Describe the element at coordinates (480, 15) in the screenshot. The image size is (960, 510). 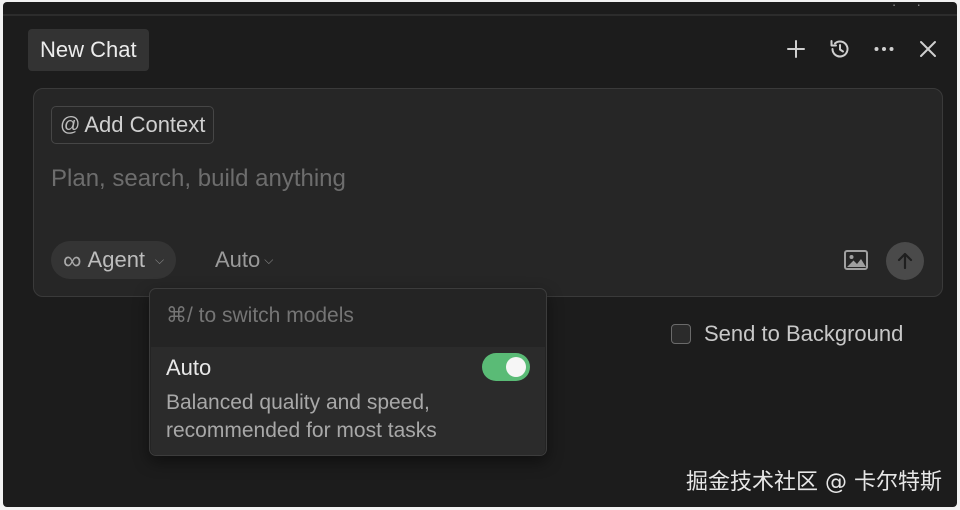
I see `top-divider` at that location.